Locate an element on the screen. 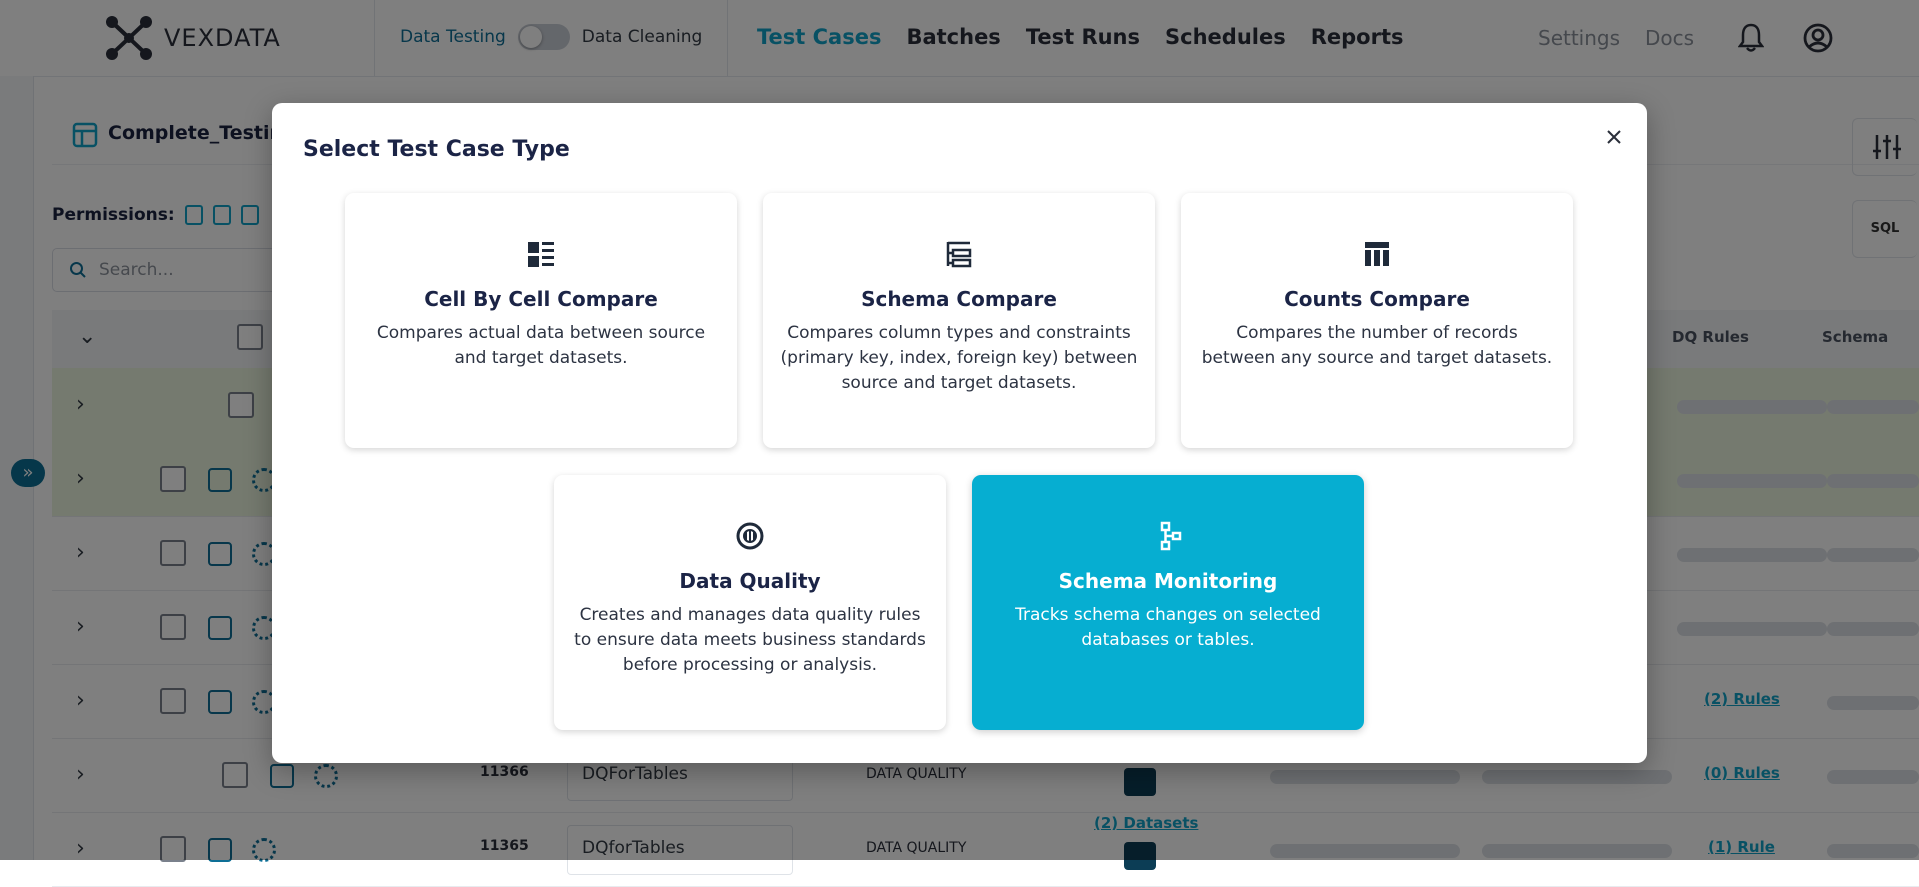 The height and width of the screenshot is (887, 1919). close-icon is located at coordinates (1614, 137).